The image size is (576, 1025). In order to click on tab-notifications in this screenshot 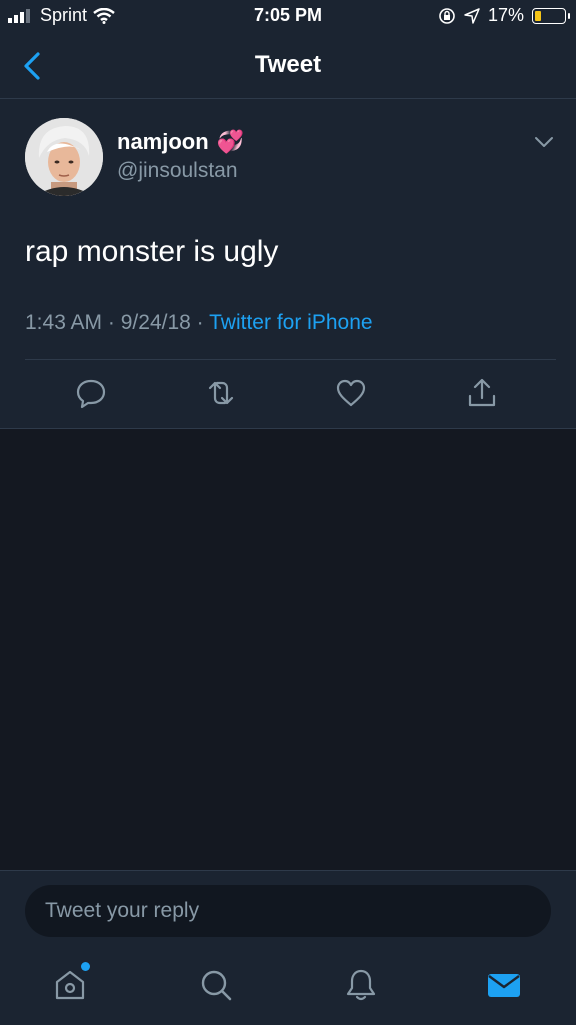, I will do `click(361, 985)`.